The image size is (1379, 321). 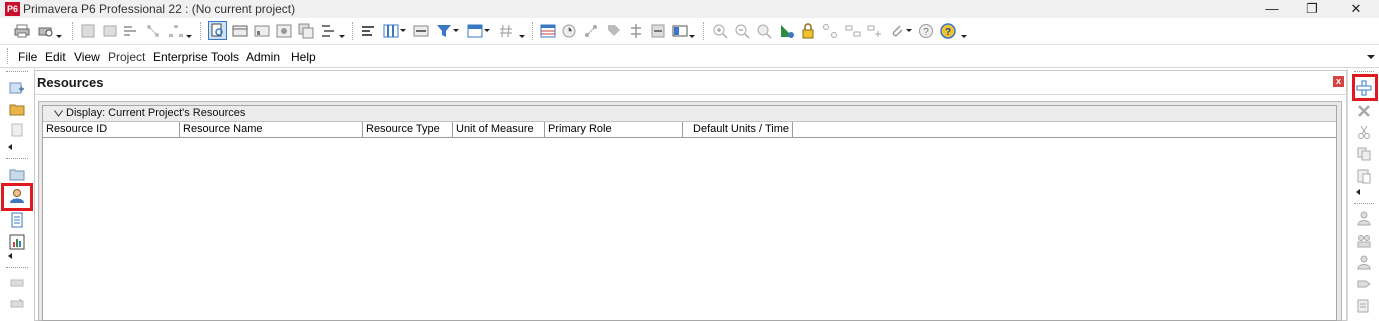 I want to click on table-view-icon, so click(x=240, y=31).